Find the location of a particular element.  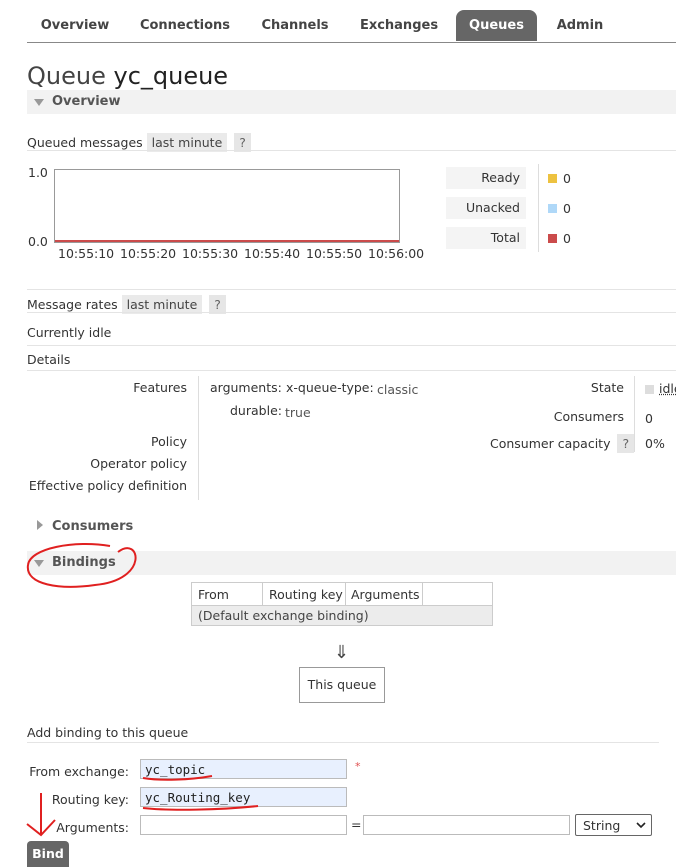

annotation-overlay is located at coordinates (142, 690).